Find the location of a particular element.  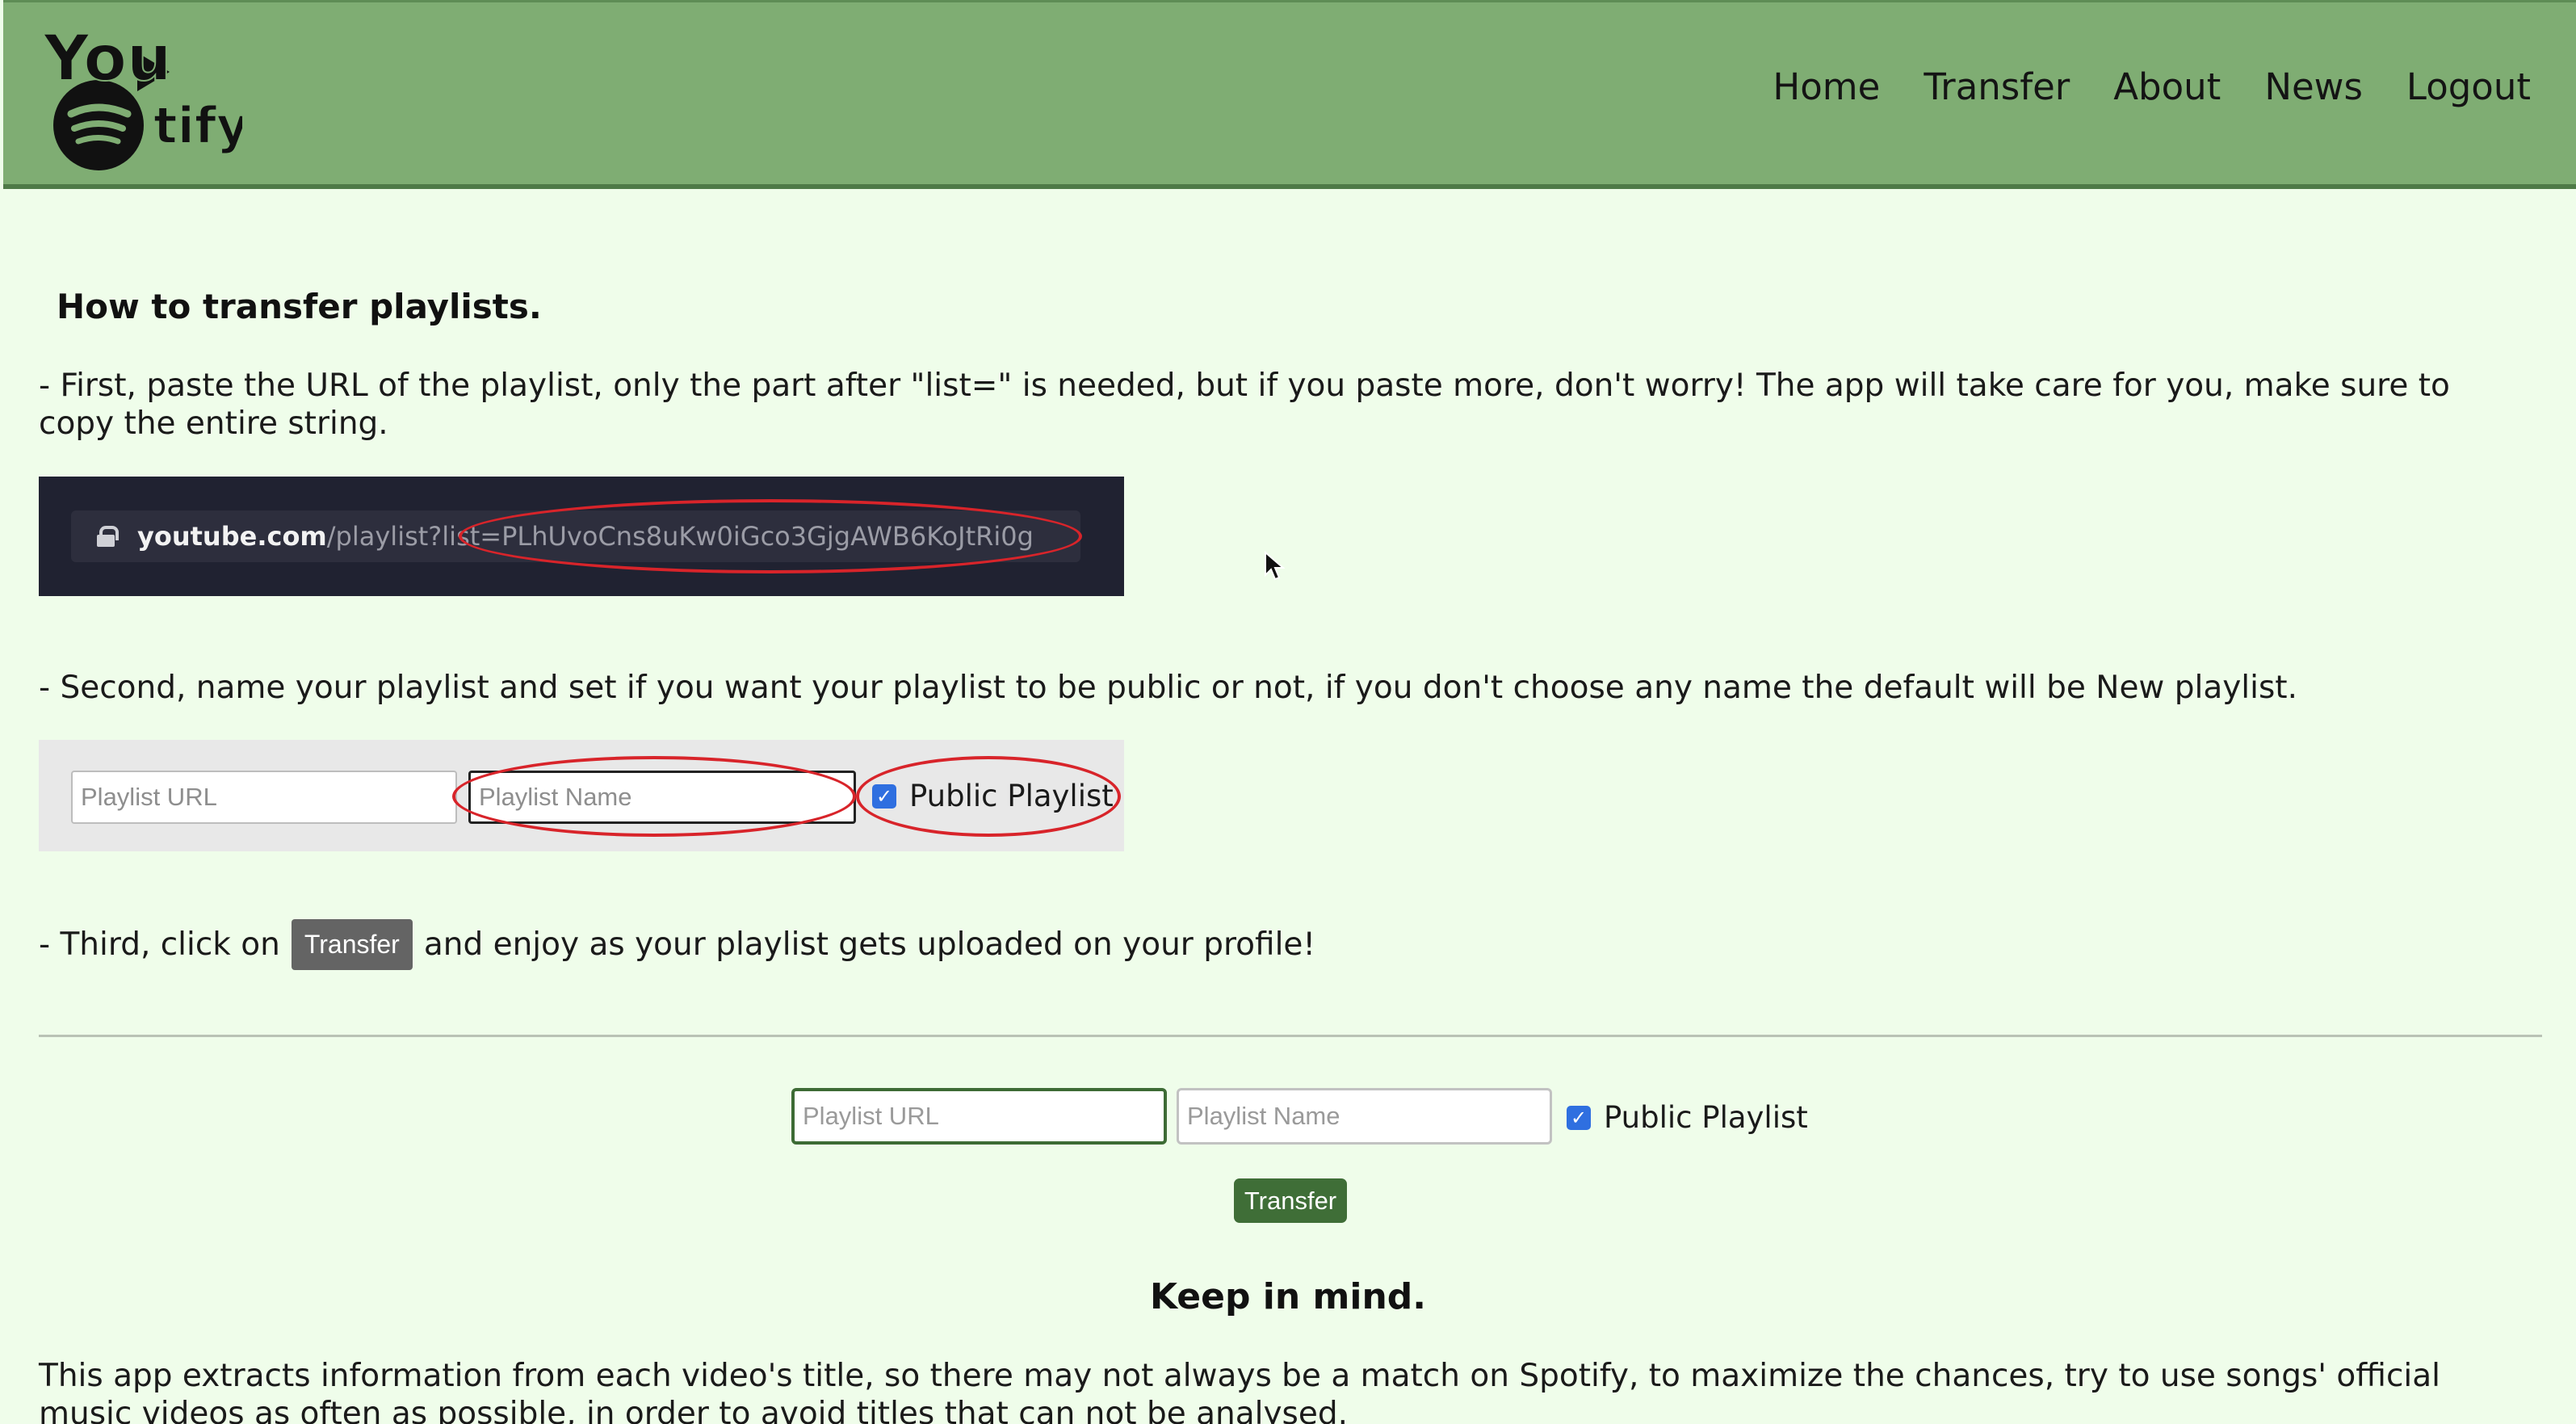

svg-text: You is located at coordinates (107, 59).